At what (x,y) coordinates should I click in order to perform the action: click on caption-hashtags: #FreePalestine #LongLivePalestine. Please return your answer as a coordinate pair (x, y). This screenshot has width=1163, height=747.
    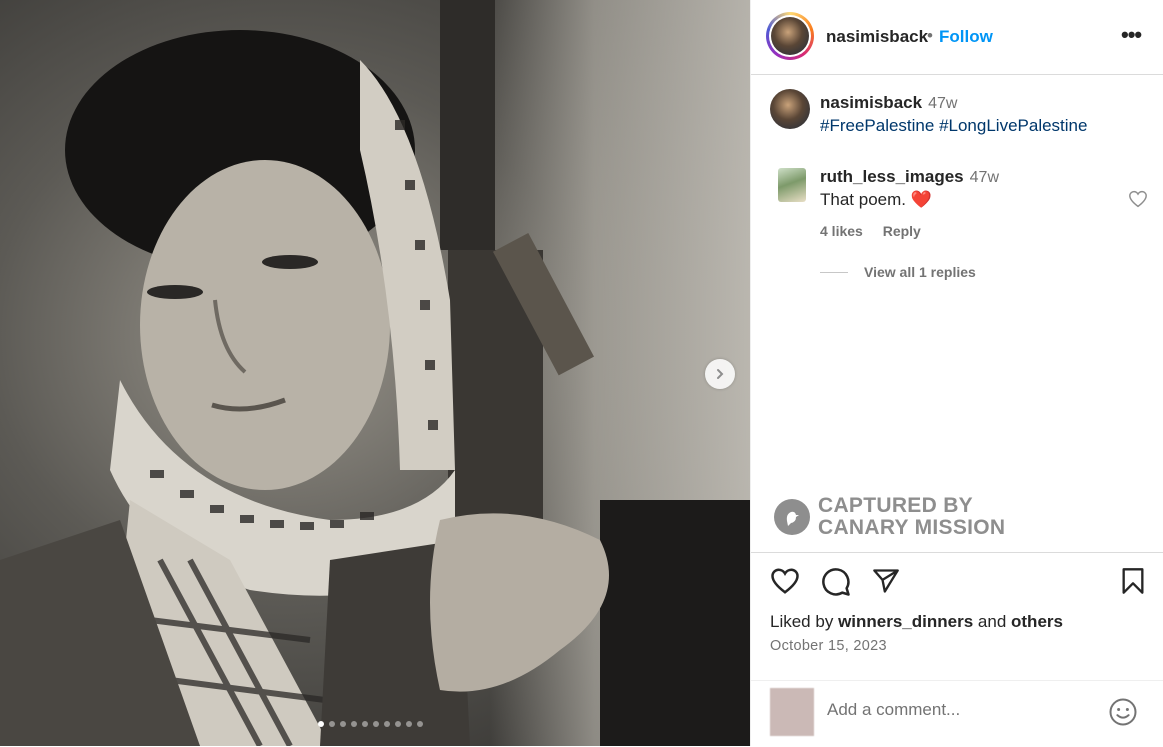
    Looking at the image, I should click on (953, 125).